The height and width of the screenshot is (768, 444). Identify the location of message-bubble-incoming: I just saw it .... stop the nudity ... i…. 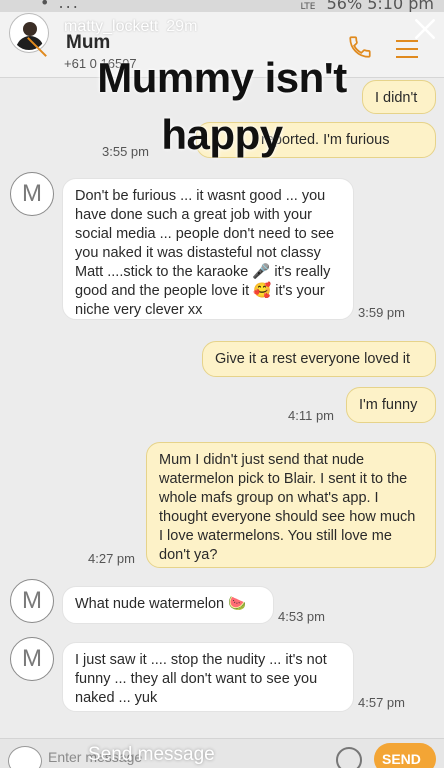
(208, 677).